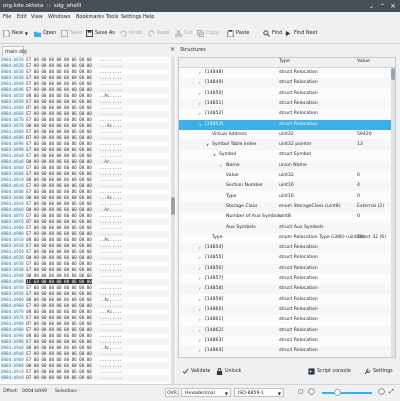 This screenshot has height=401, width=400. I want to click on structure-row: › [14864] struct Relocation, so click(286, 351).